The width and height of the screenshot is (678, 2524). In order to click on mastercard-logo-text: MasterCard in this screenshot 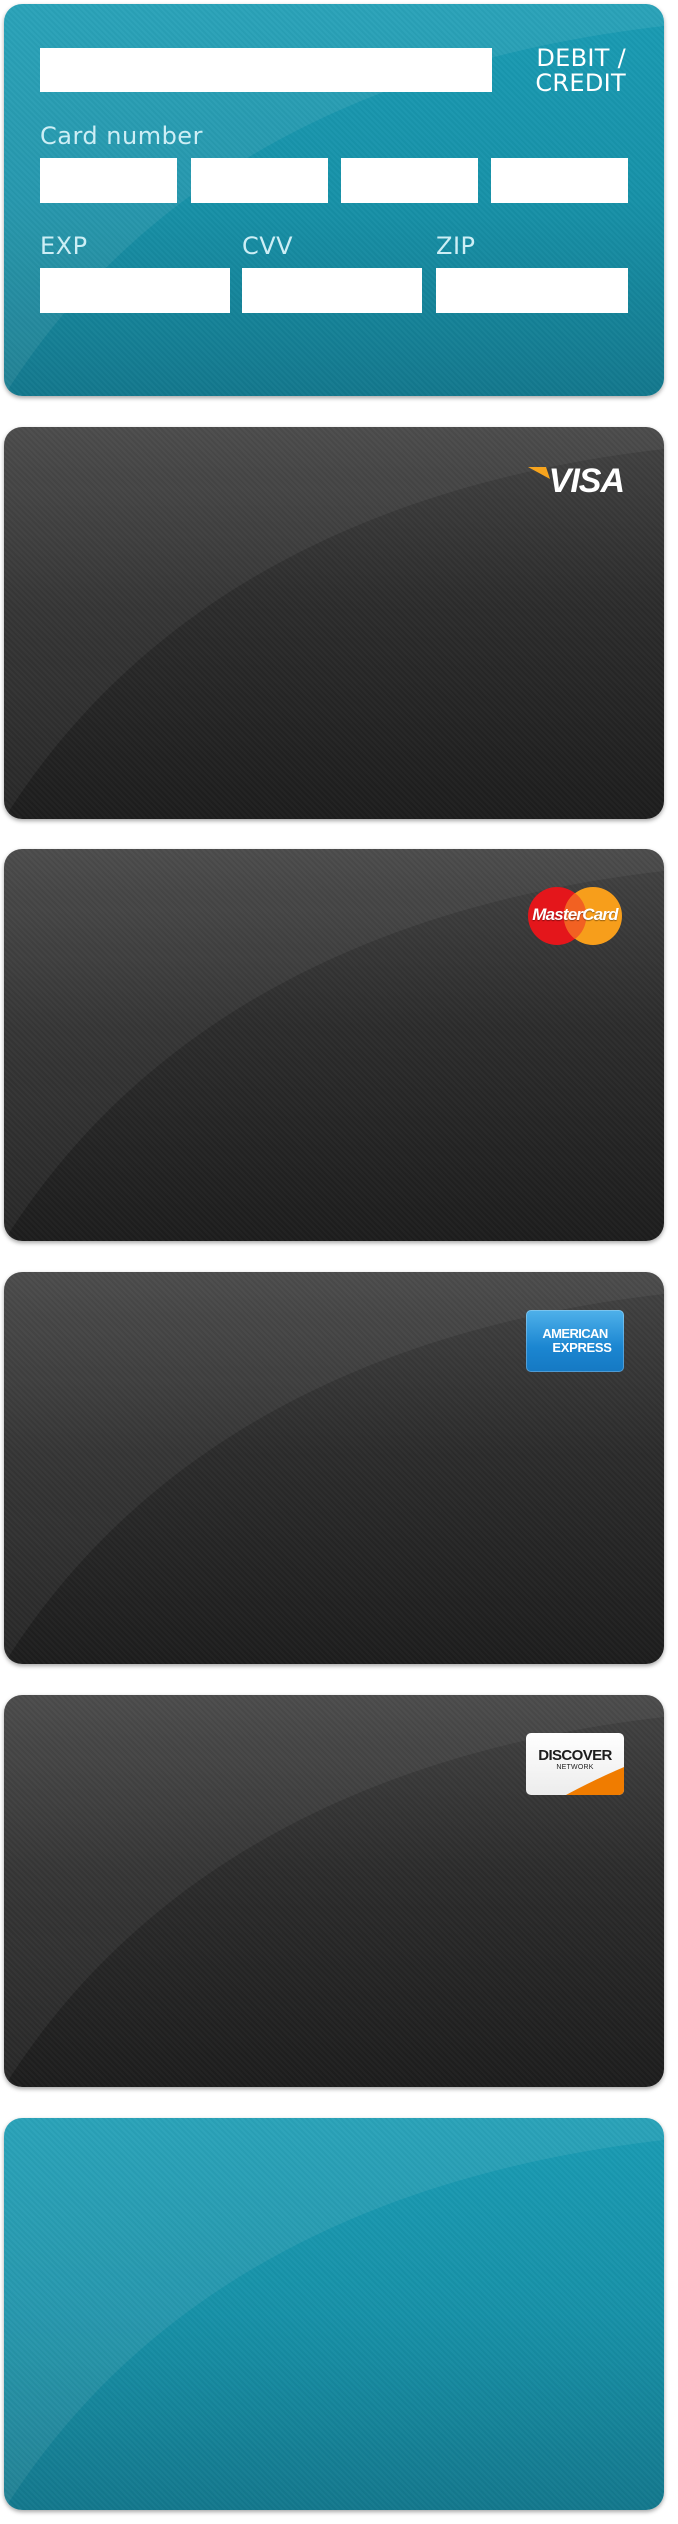, I will do `click(575, 914)`.